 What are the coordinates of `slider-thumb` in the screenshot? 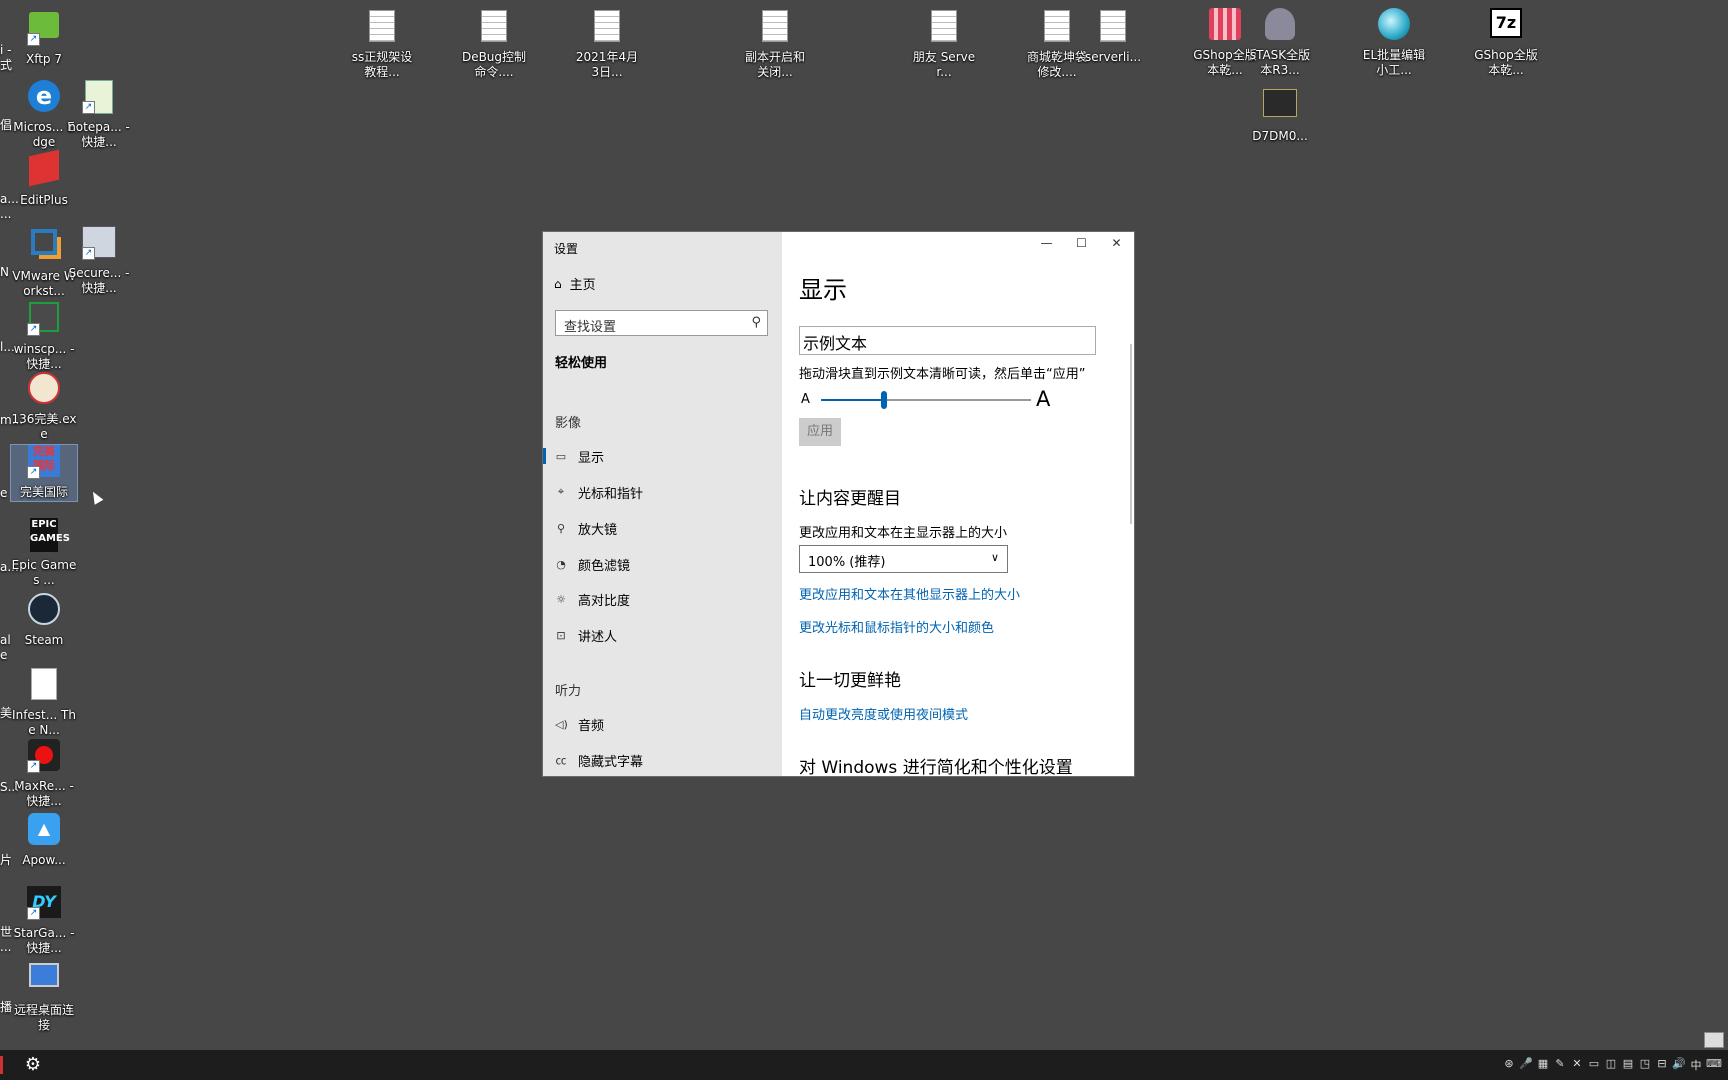 It's located at (884, 400).